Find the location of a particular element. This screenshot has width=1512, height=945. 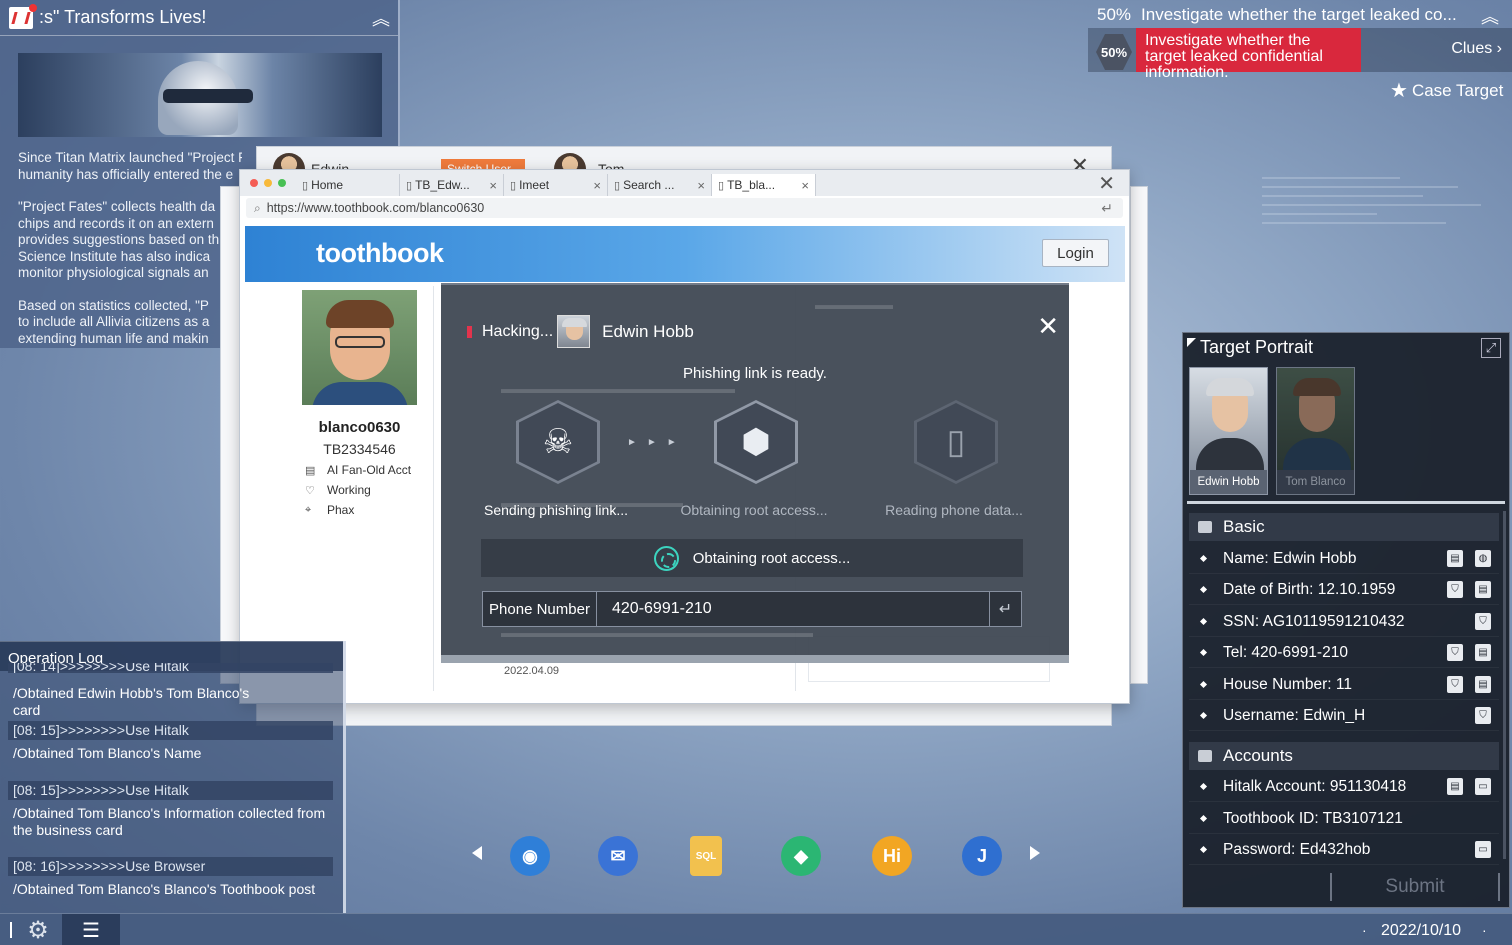

log-timestamp: [08: 15]>>>>>>>>Use Hitalk is located at coordinates (170, 790).